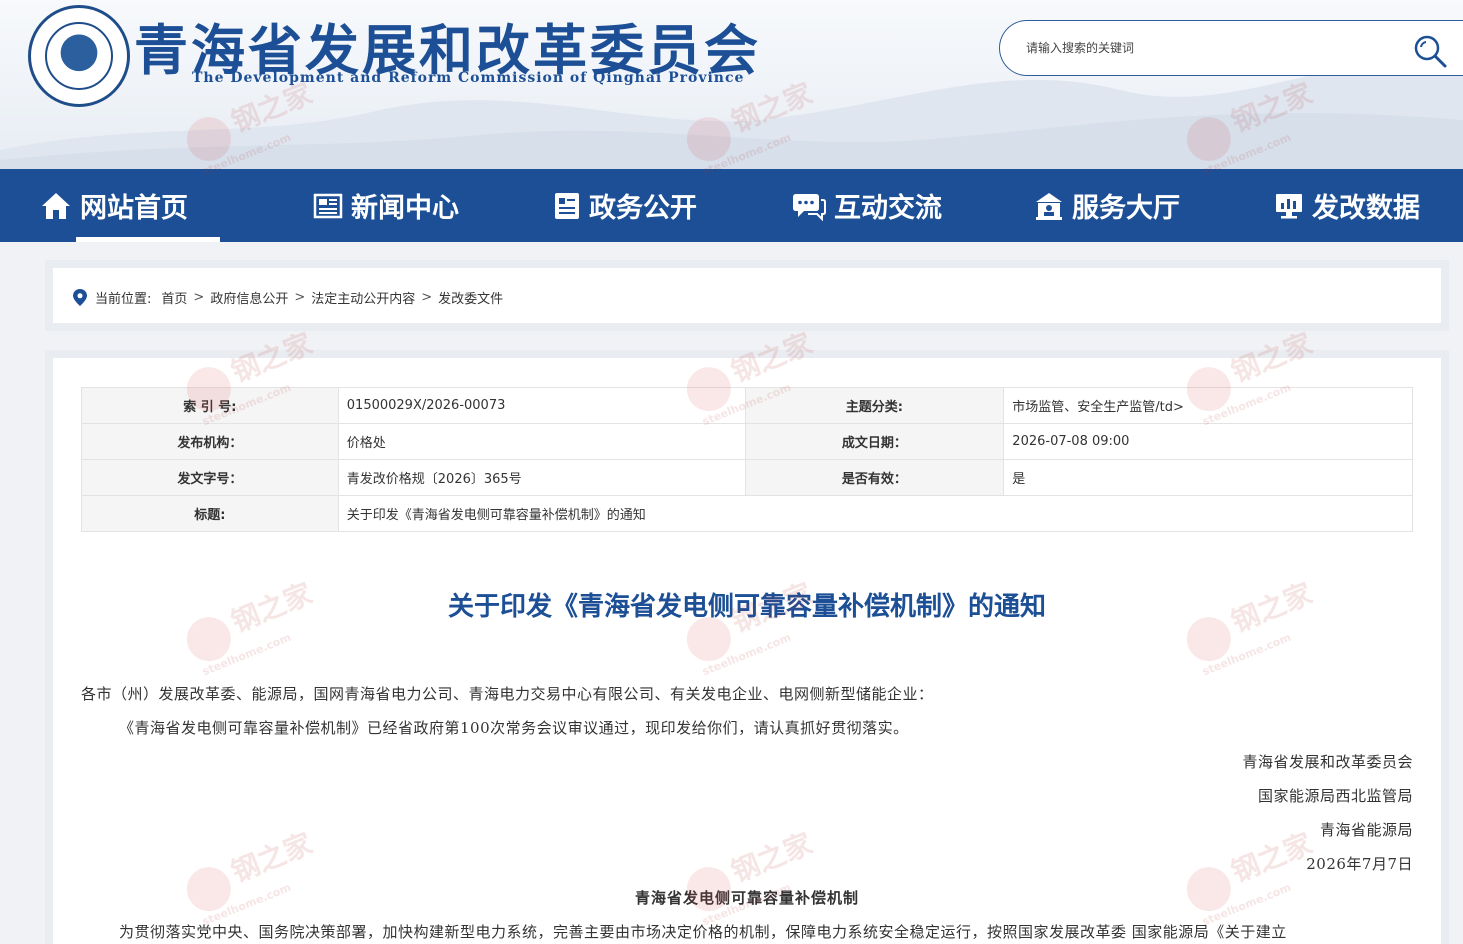 Image resolution: width=1463 pixels, height=944 pixels. Describe the element at coordinates (1126, 208) in the screenshot. I see `nav-item-label: 服务大厅` at that location.